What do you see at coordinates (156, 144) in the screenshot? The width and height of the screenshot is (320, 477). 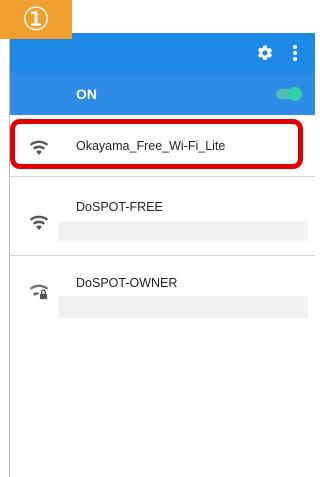 I see `highlight-frame` at bounding box center [156, 144].